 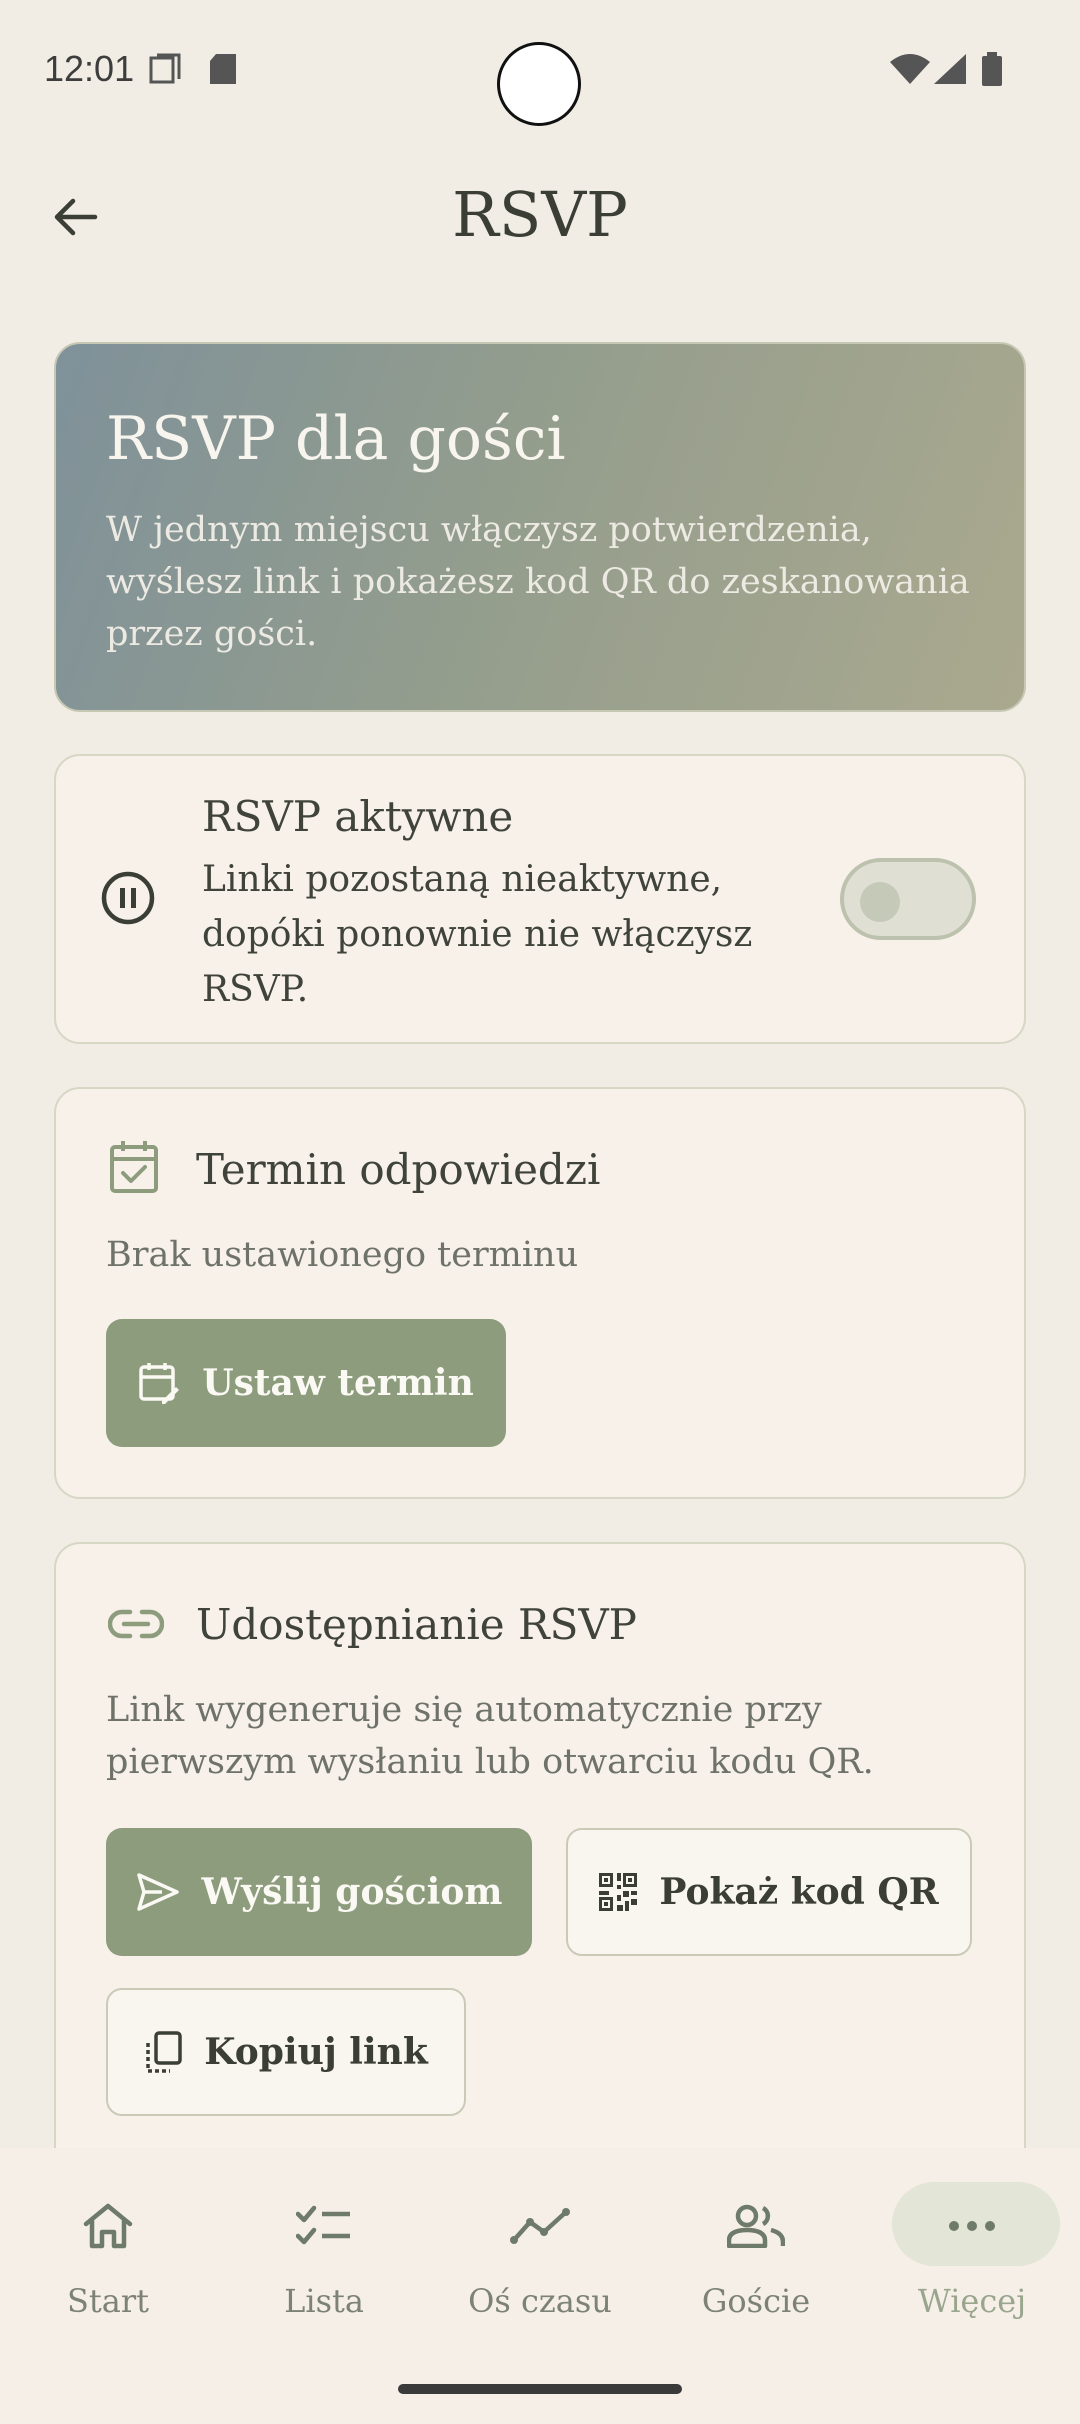 What do you see at coordinates (338, 1383) in the screenshot?
I see `set-deadline-label: Ustaw termin` at bounding box center [338, 1383].